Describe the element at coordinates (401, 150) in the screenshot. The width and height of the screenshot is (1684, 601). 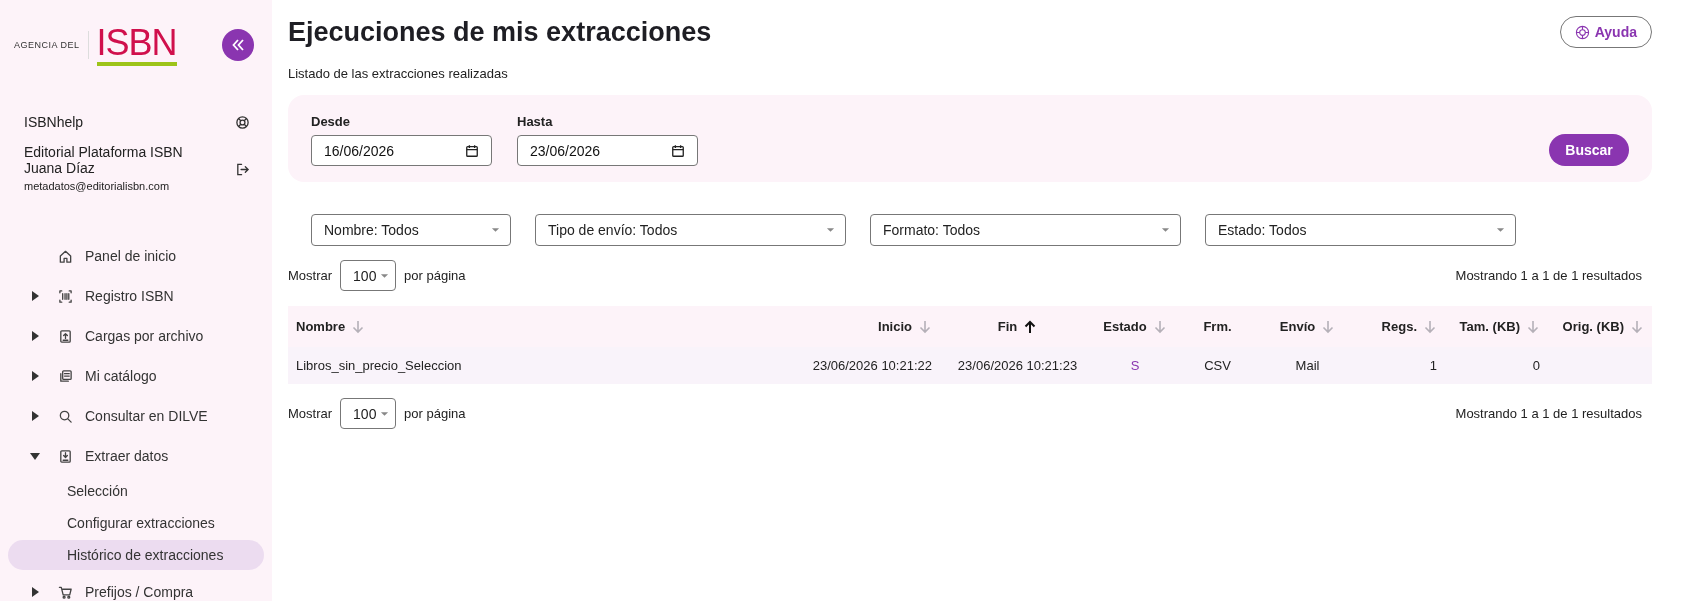
I see `date-field: 16/06/2026` at that location.